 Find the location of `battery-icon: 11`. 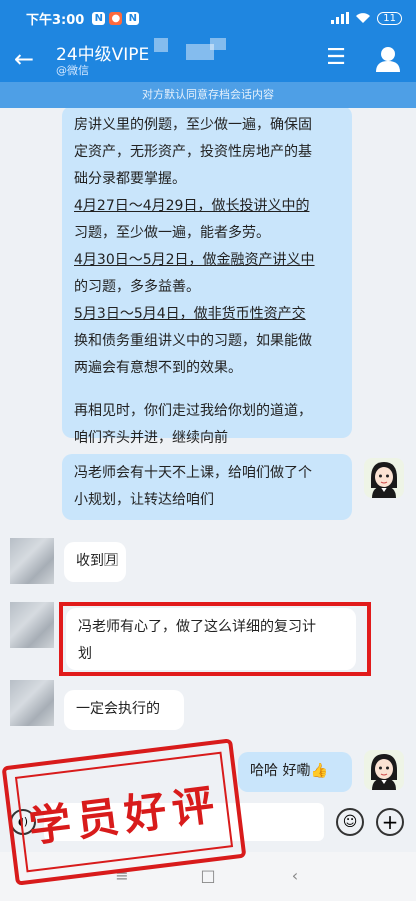

battery-icon: 11 is located at coordinates (389, 18).